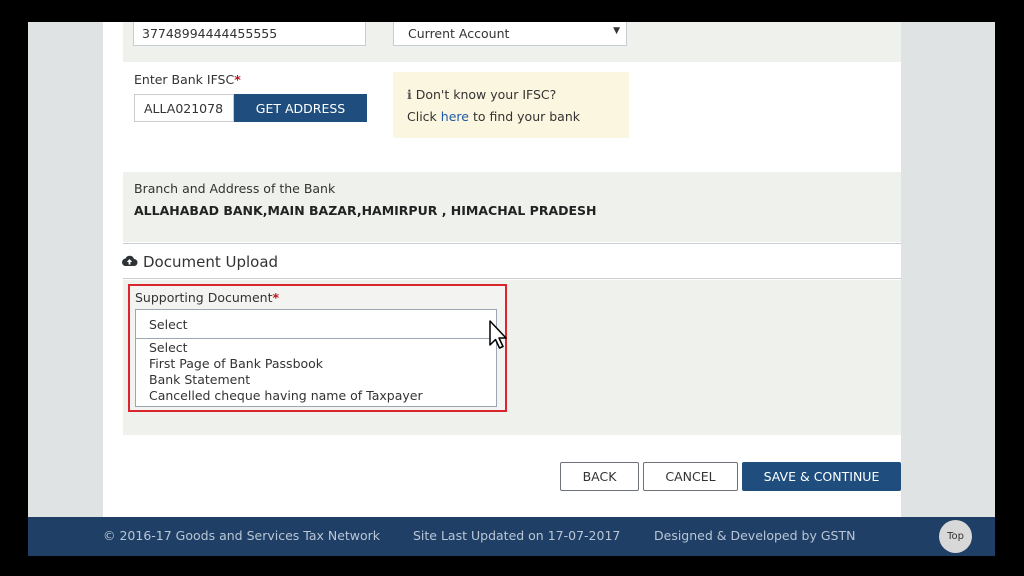 The height and width of the screenshot is (576, 1024). What do you see at coordinates (599, 476) in the screenshot?
I see `back-button: BACK` at bounding box center [599, 476].